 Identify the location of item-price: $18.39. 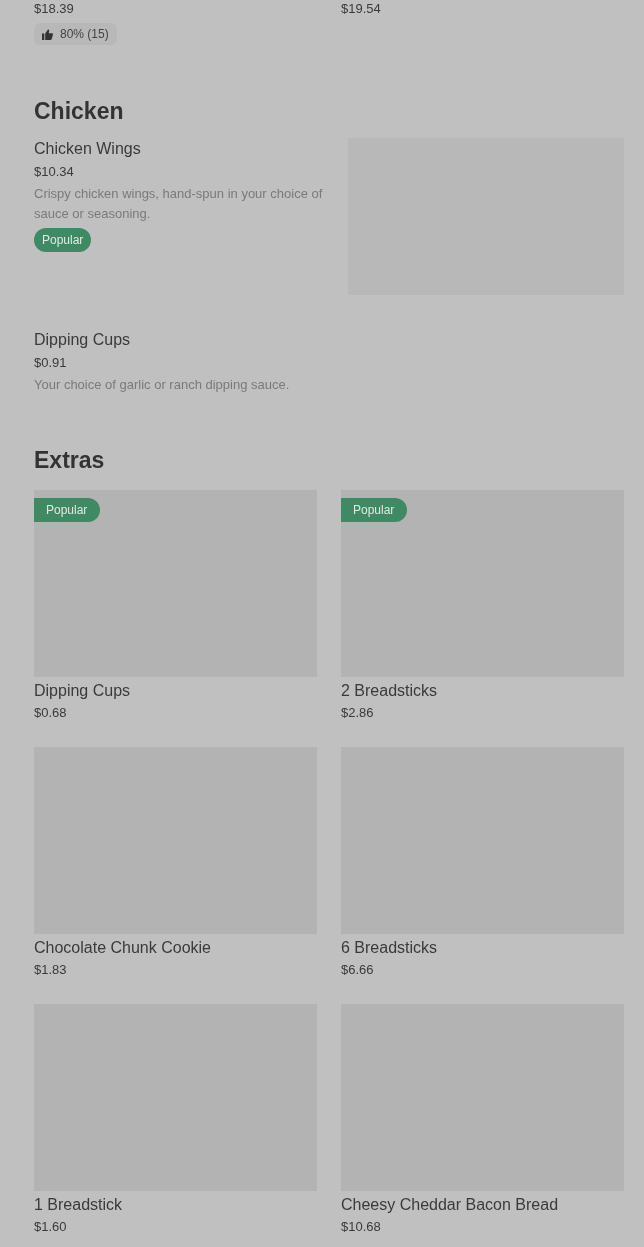
(54, 9).